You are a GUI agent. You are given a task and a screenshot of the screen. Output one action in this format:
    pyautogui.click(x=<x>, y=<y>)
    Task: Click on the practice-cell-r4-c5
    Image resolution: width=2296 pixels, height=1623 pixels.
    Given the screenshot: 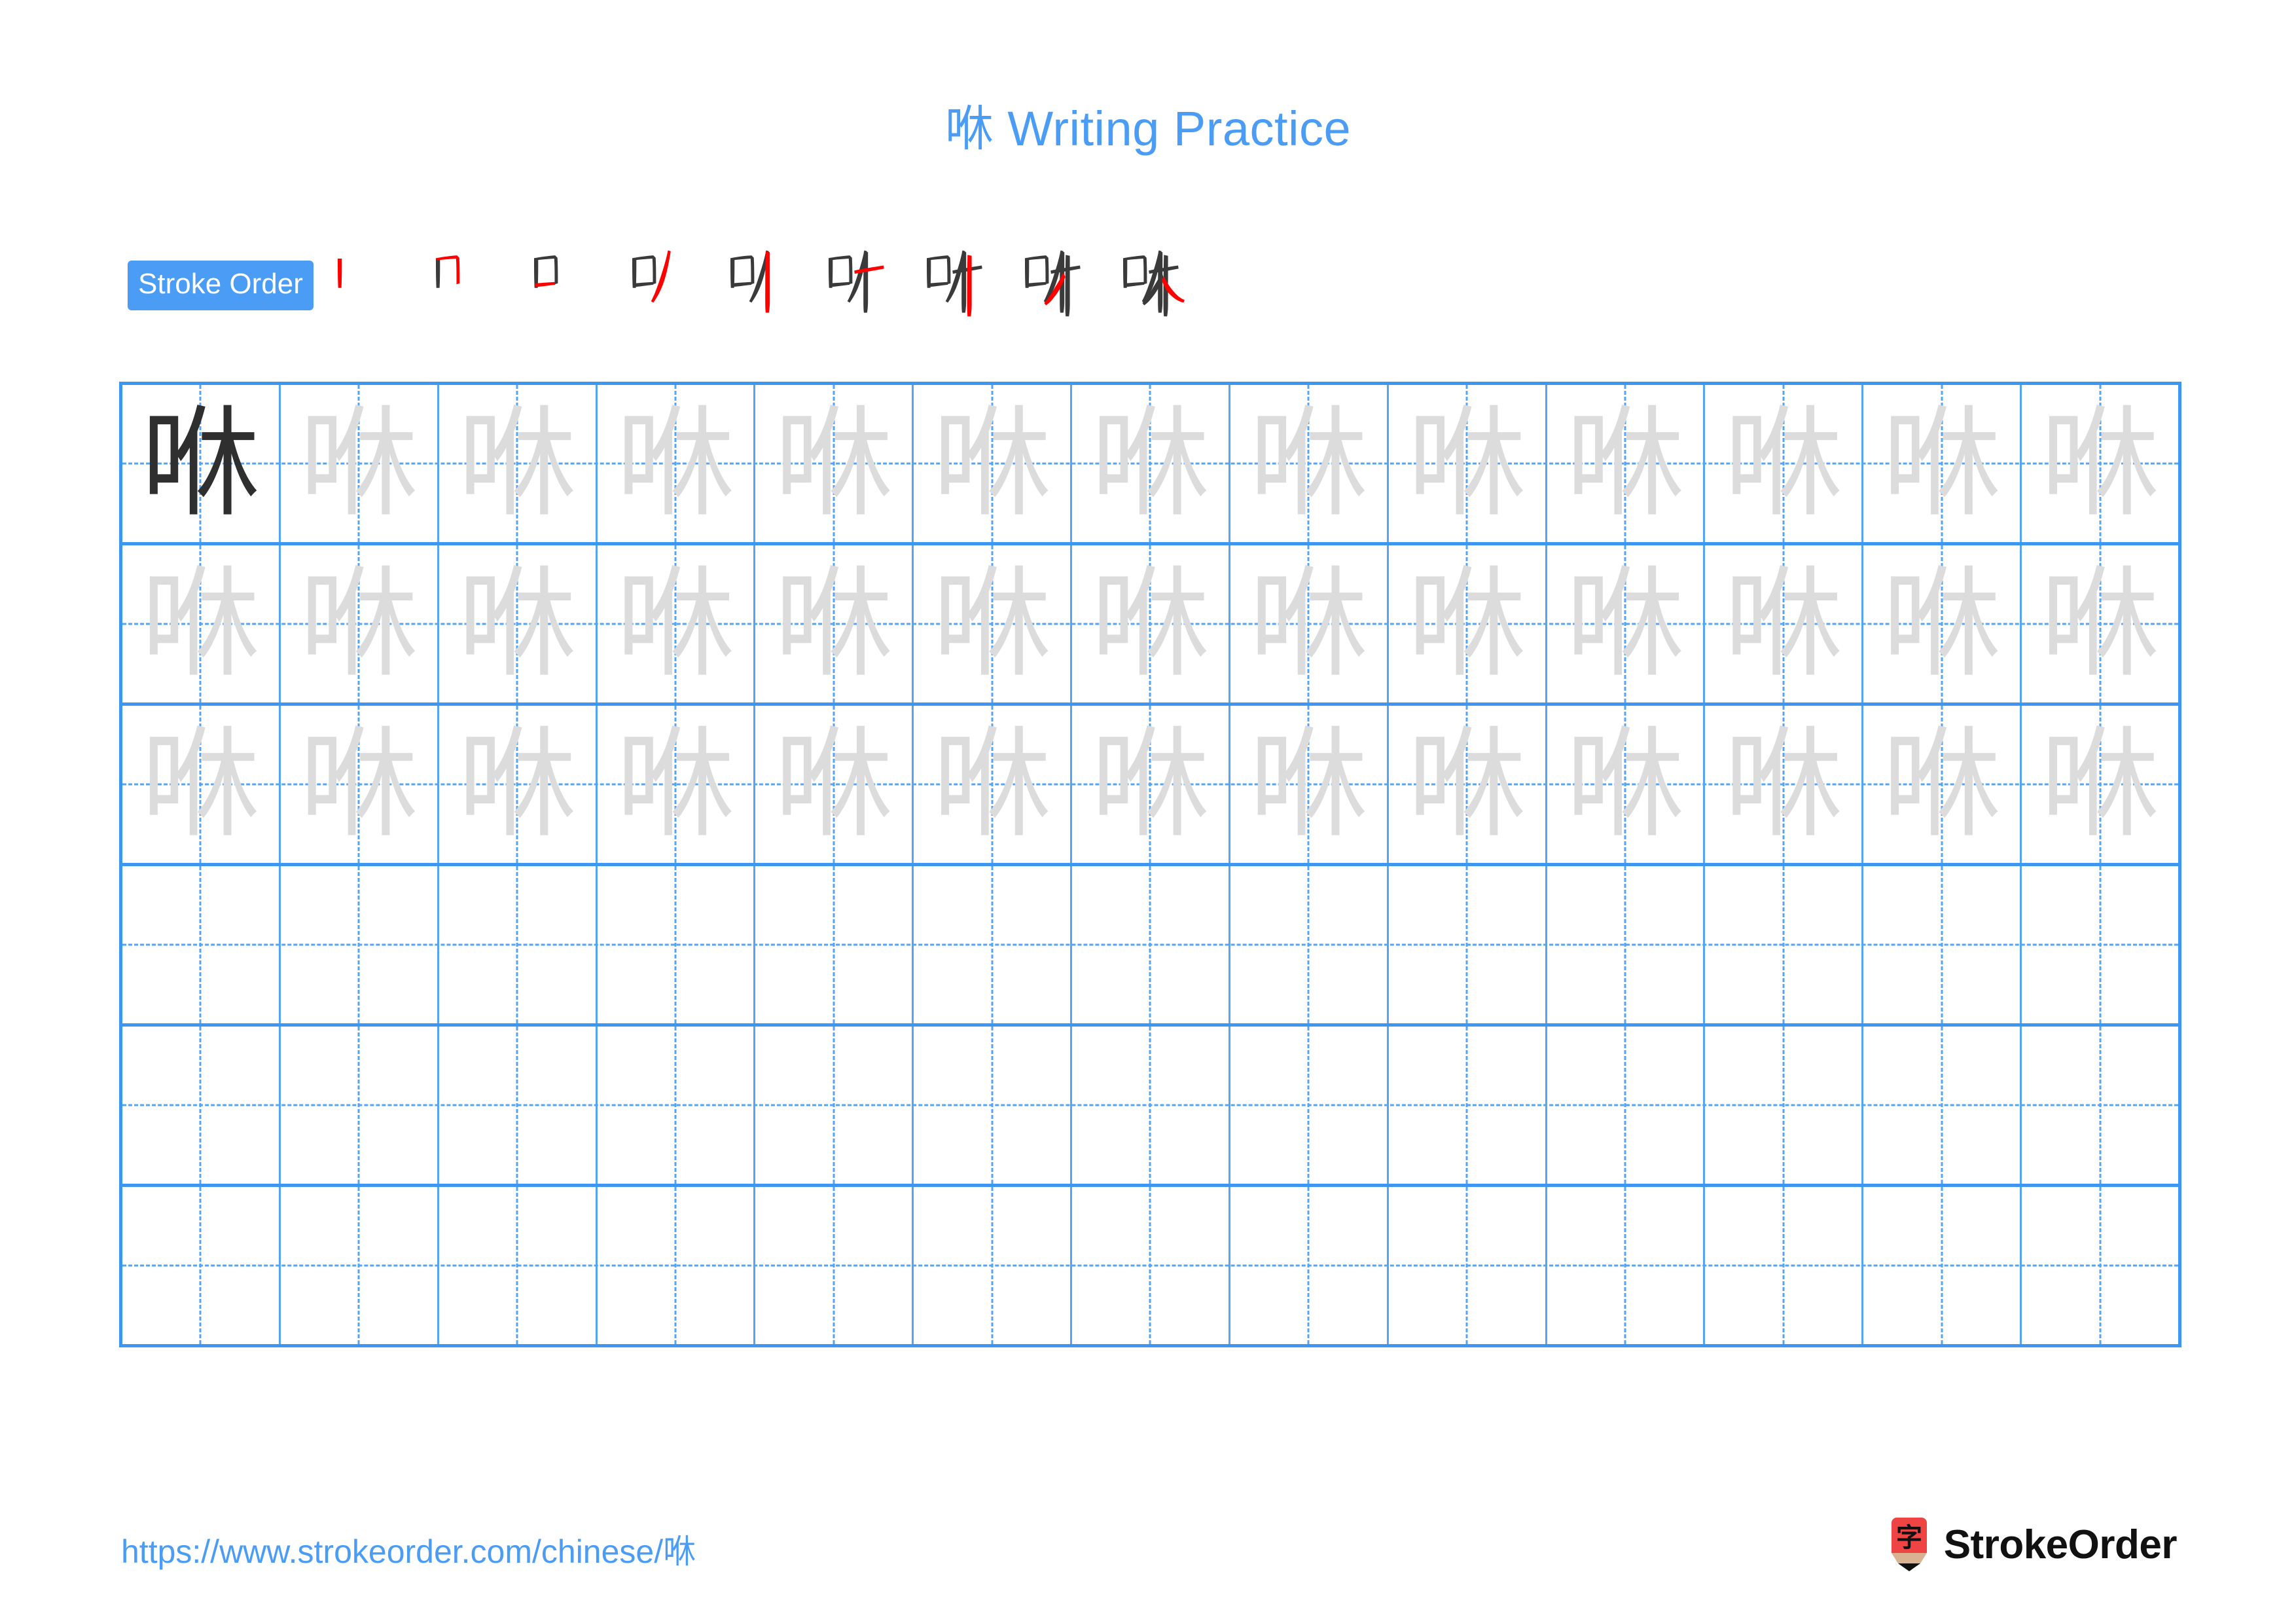 What is the action you would take?
    pyautogui.click(x=834, y=944)
    